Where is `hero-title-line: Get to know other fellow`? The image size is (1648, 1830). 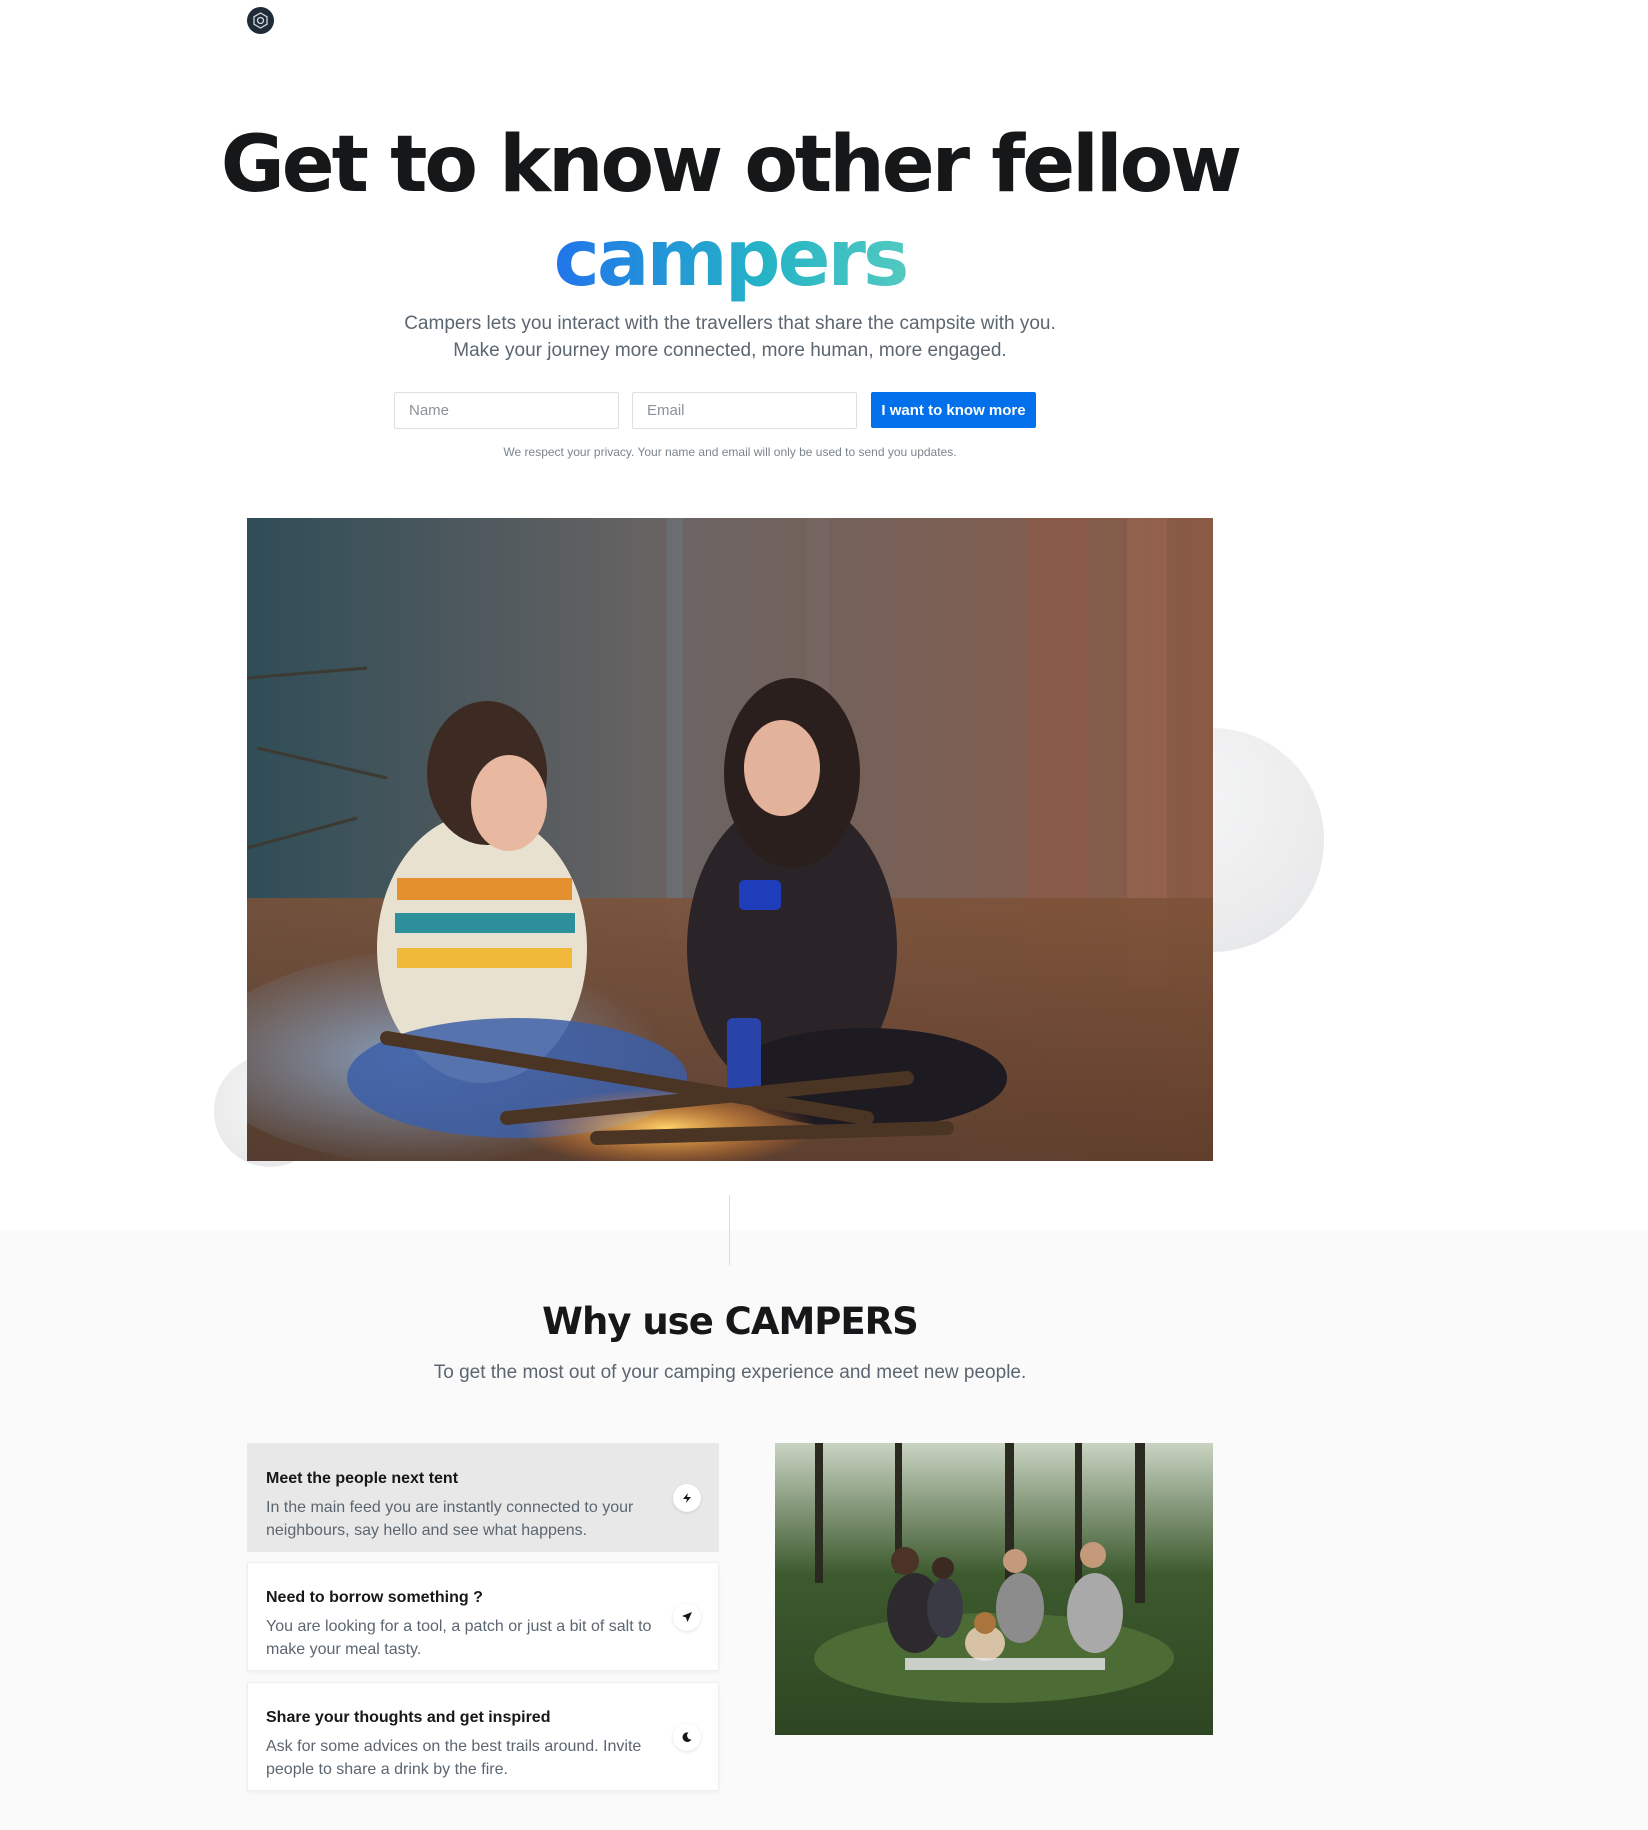 hero-title-line: Get to know other fellow is located at coordinates (731, 165).